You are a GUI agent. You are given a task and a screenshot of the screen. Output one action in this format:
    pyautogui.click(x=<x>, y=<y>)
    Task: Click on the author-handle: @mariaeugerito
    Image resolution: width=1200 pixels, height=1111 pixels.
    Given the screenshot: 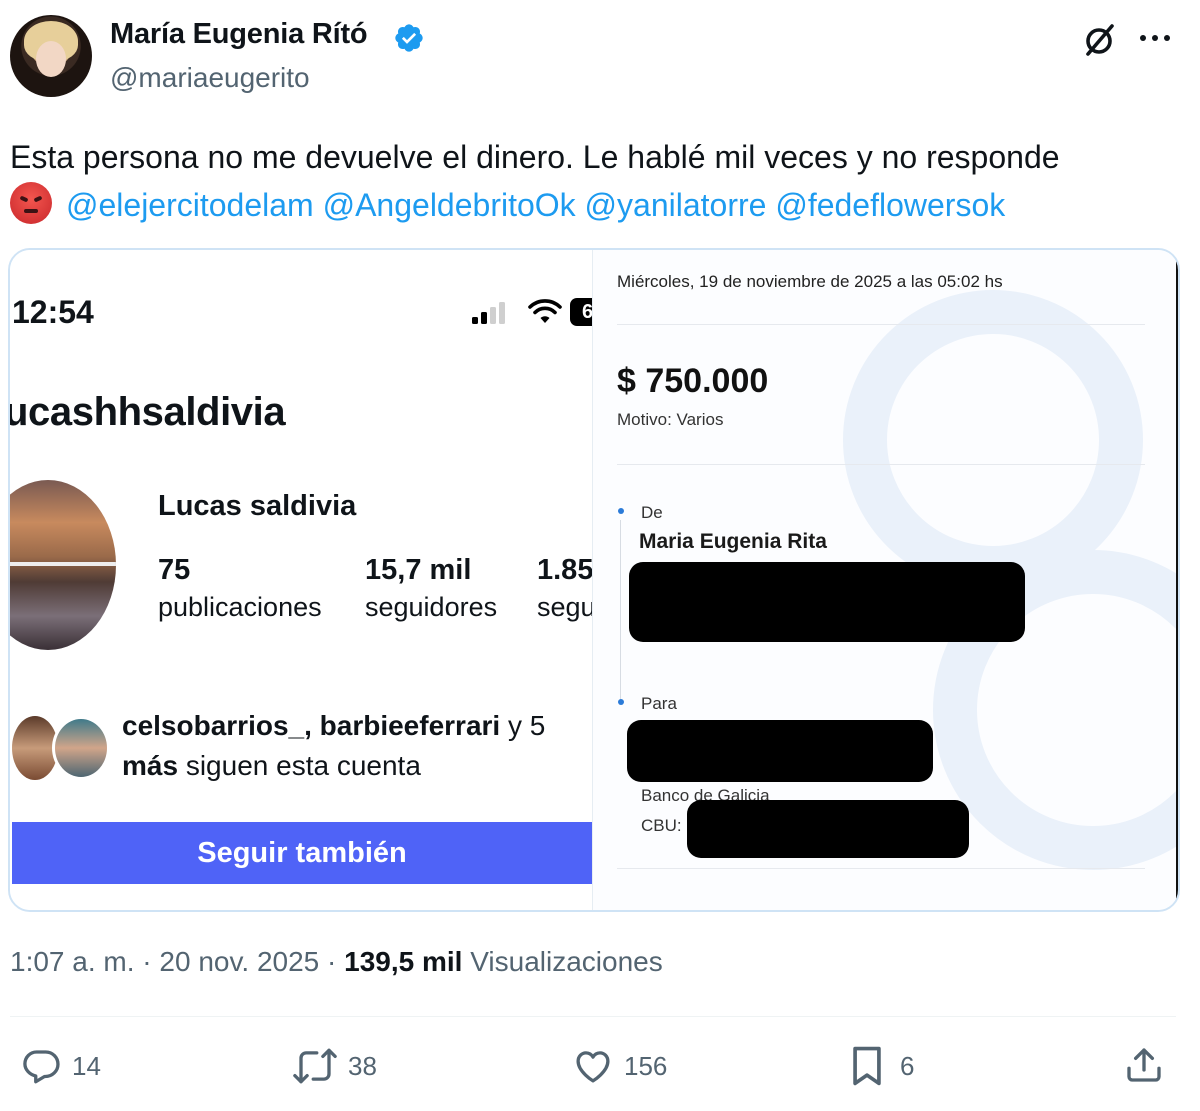 What is the action you would take?
    pyautogui.click(x=210, y=78)
    